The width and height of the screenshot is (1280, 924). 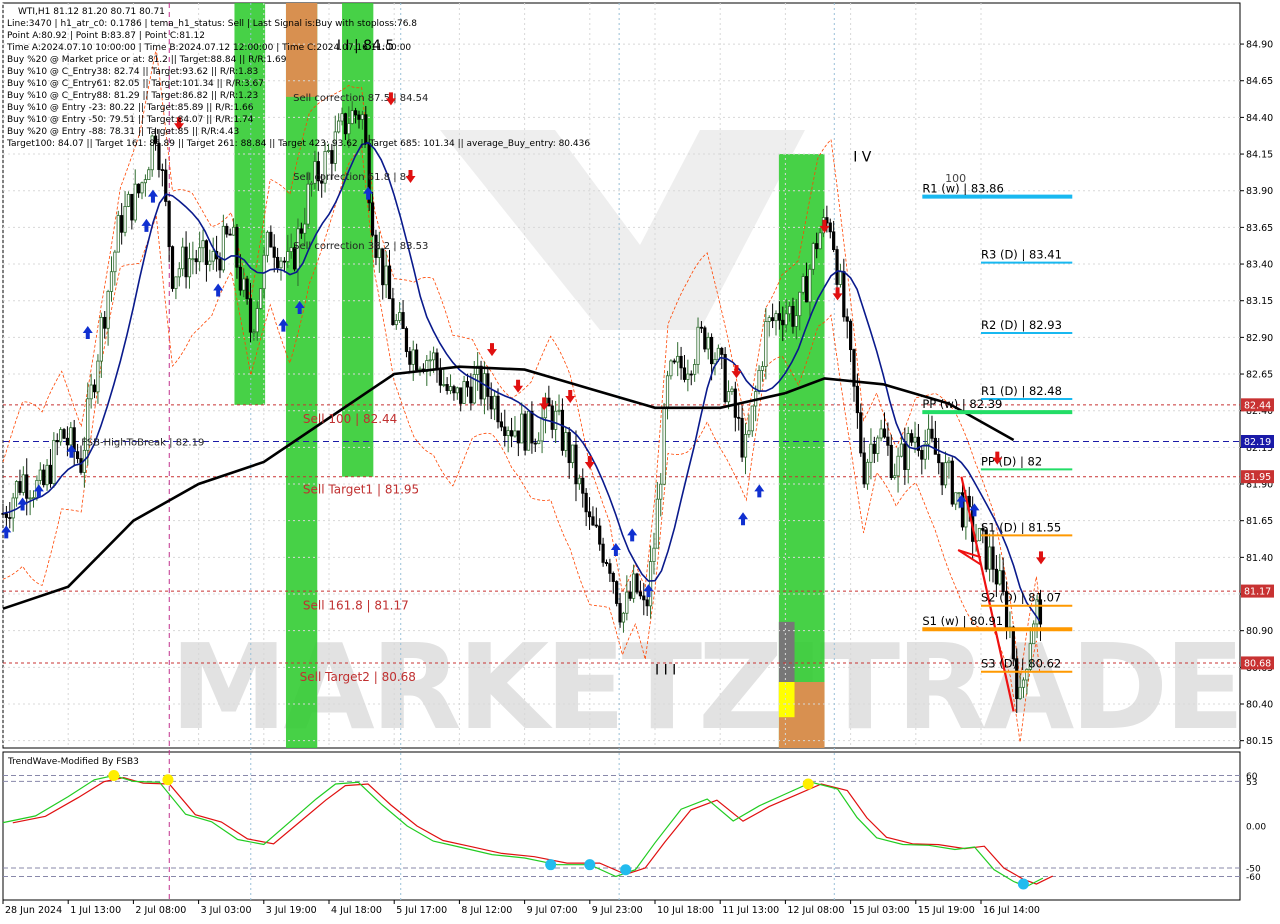 I want to click on time-axis-label: 10 Jul 18:00, so click(x=685, y=910).